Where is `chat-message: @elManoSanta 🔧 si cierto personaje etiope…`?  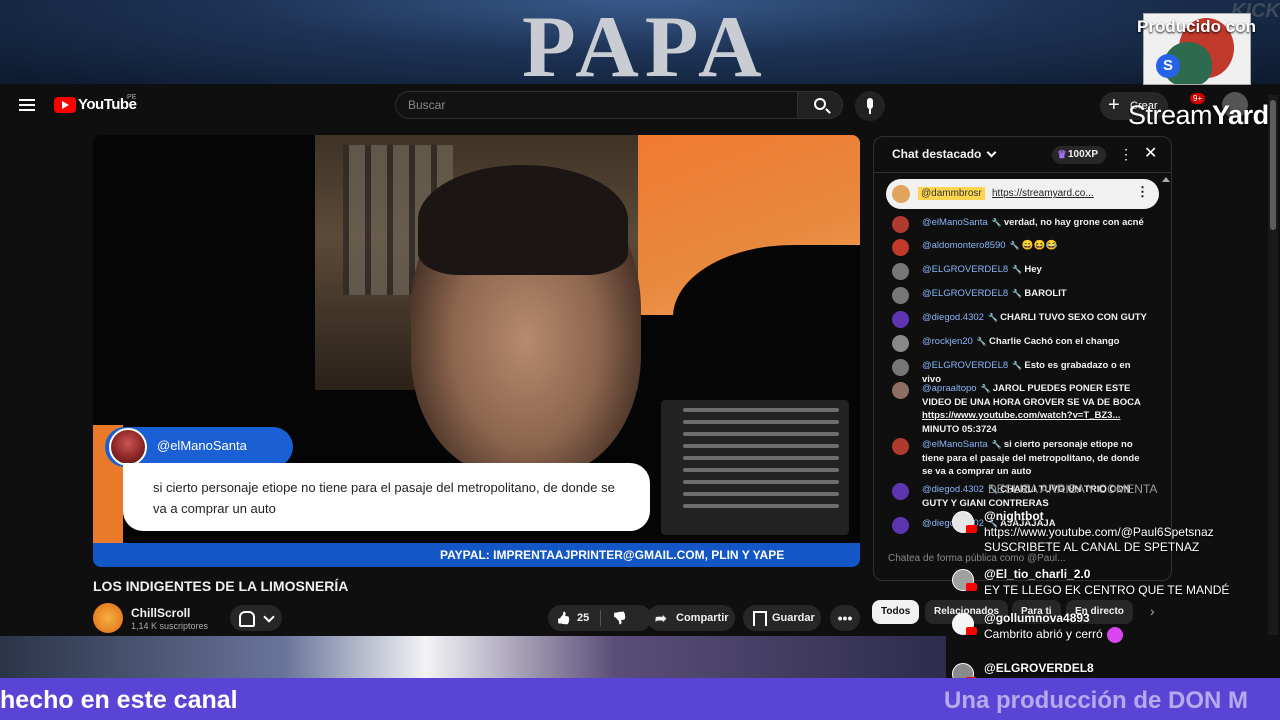
chat-message: @elManoSanta 🔧 si cierto personaje etiope… is located at coordinates (1022, 458).